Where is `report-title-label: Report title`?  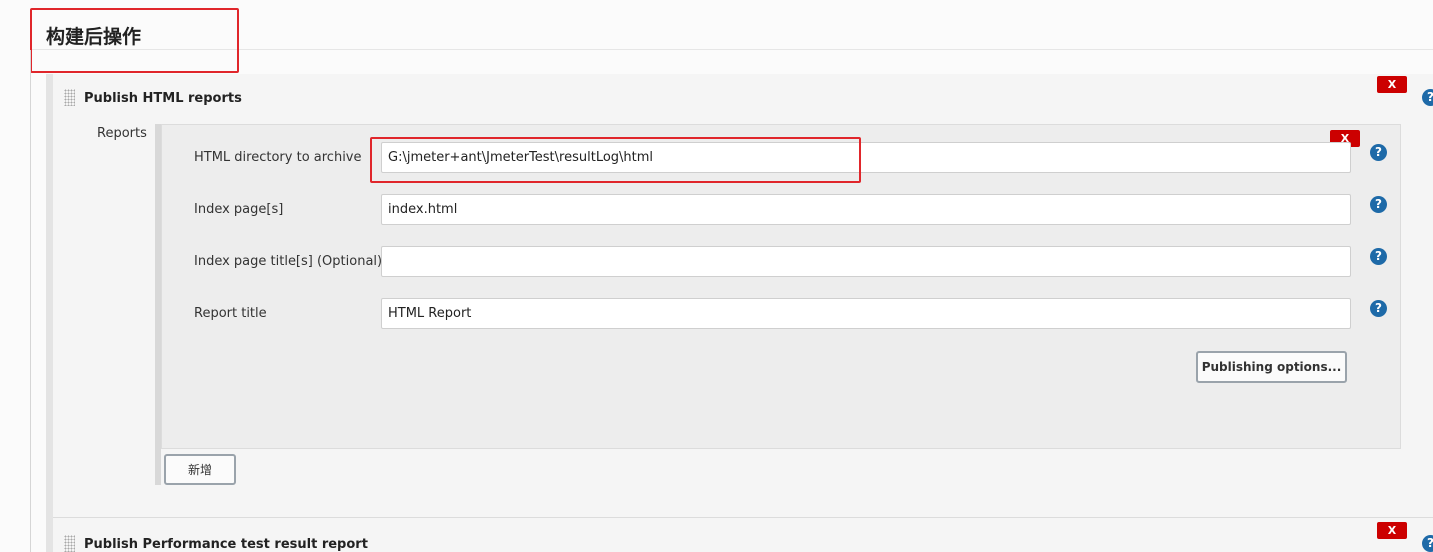 report-title-label: Report title is located at coordinates (230, 313).